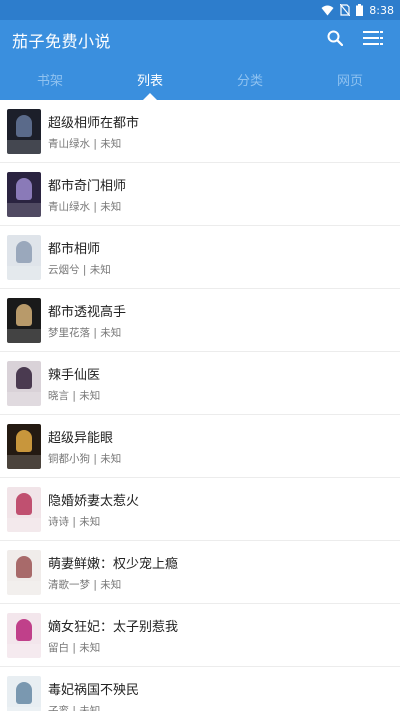 This screenshot has width=400, height=711. I want to click on wifi-icon, so click(327, 10).